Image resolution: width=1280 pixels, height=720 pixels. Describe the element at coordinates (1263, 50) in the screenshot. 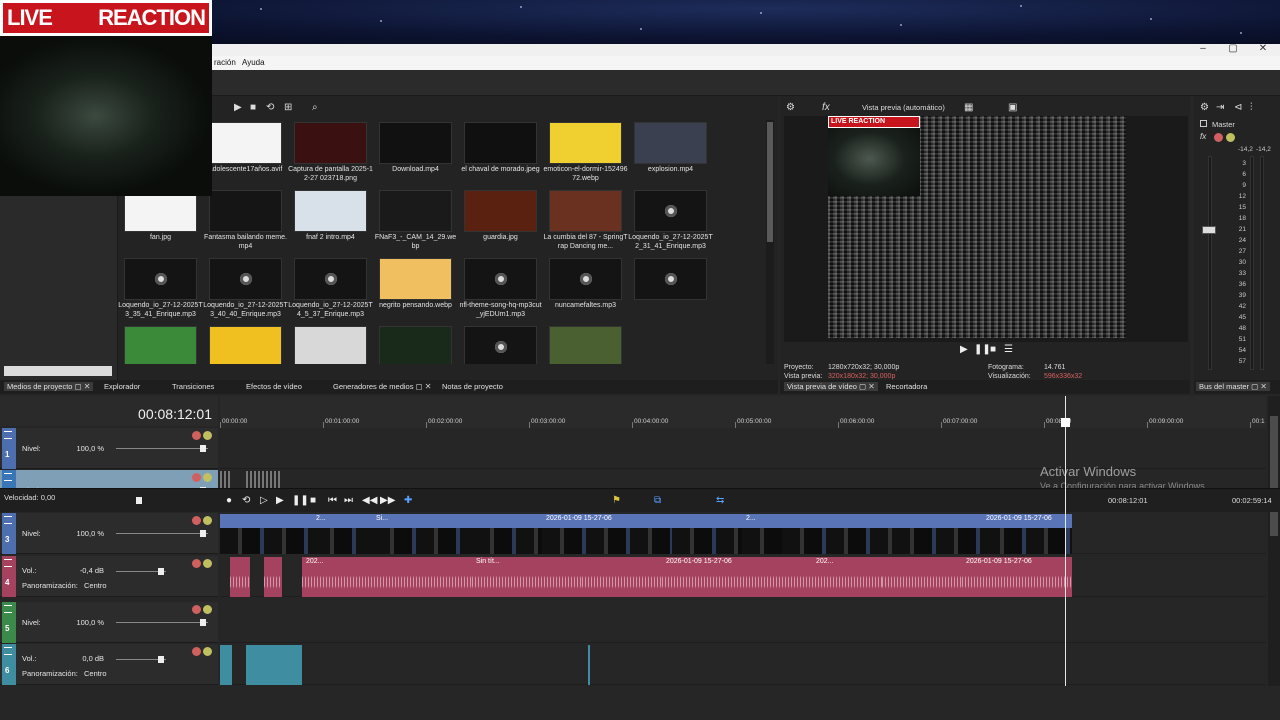

I see `close-button: ✕` at that location.